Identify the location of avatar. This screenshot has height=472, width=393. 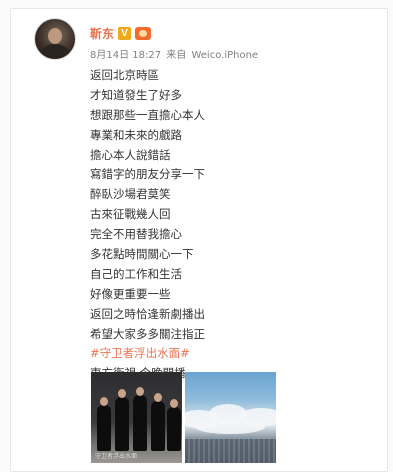
(55, 39).